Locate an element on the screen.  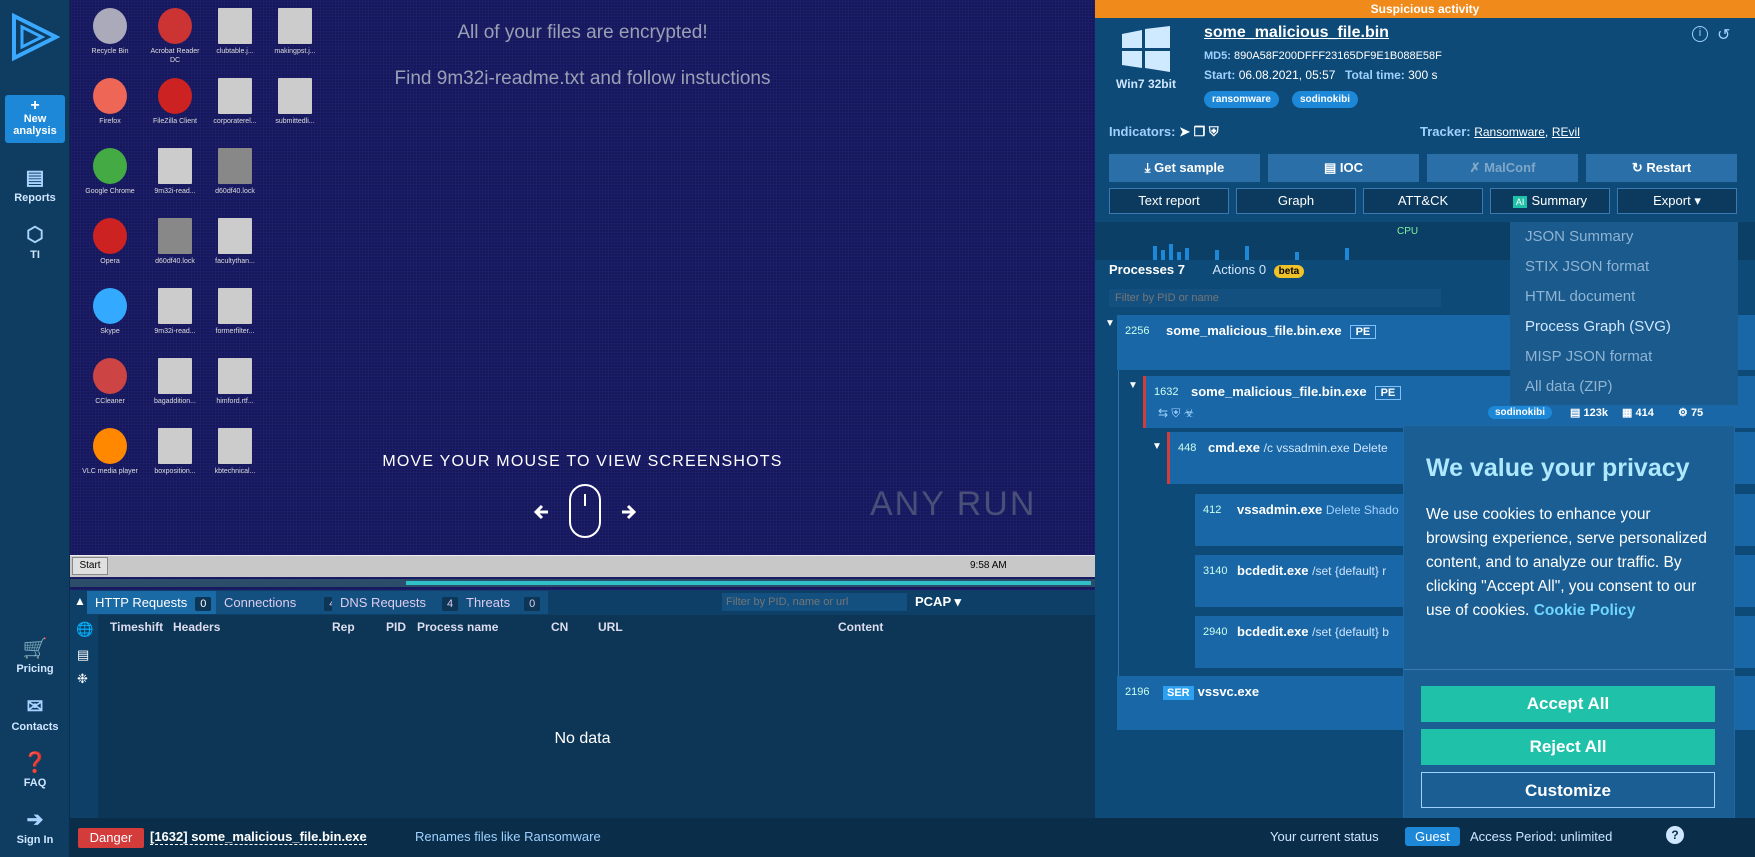
nav-ti-label: TI is located at coordinates (35, 255).